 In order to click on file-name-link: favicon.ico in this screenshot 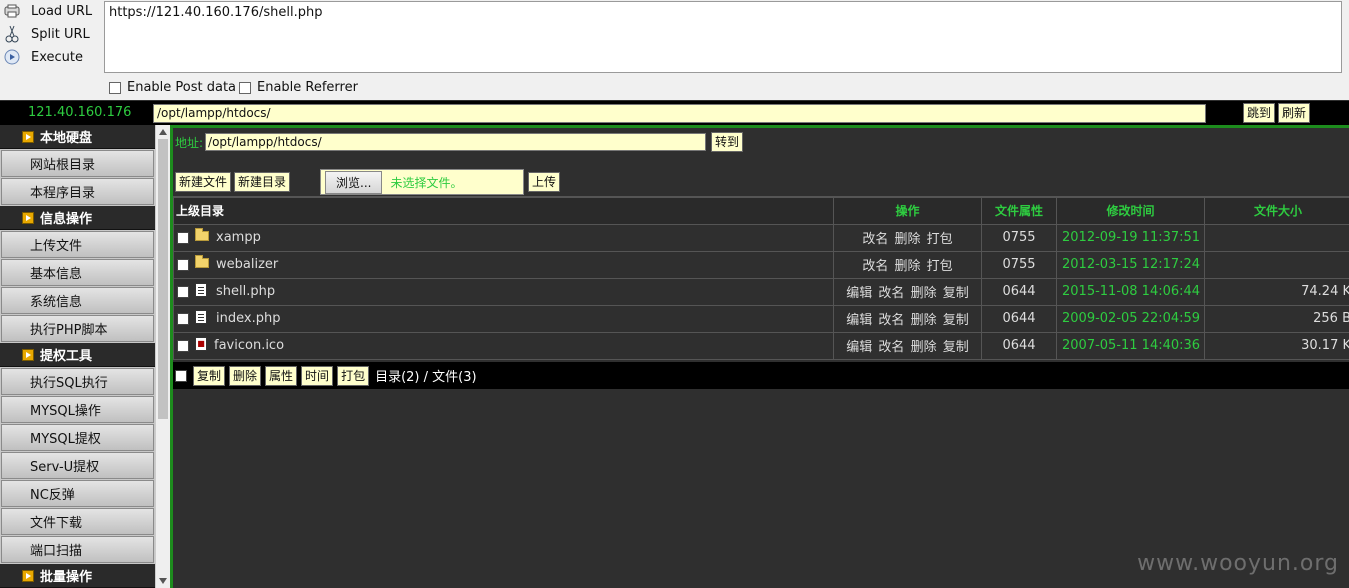, I will do `click(249, 345)`.